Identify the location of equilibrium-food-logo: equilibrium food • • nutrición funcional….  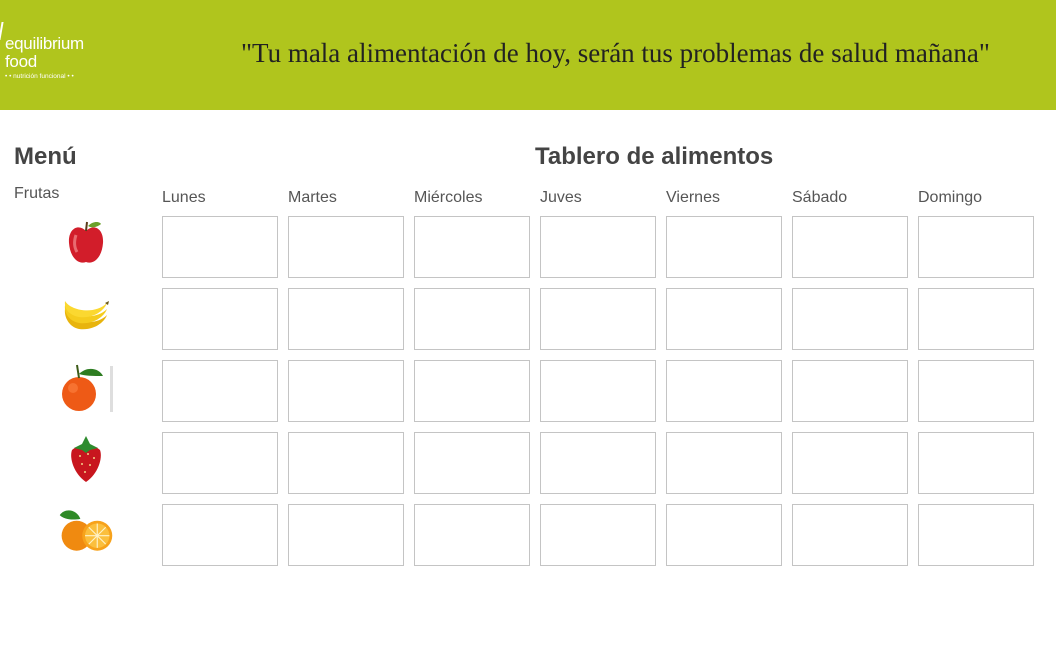
(55, 55).